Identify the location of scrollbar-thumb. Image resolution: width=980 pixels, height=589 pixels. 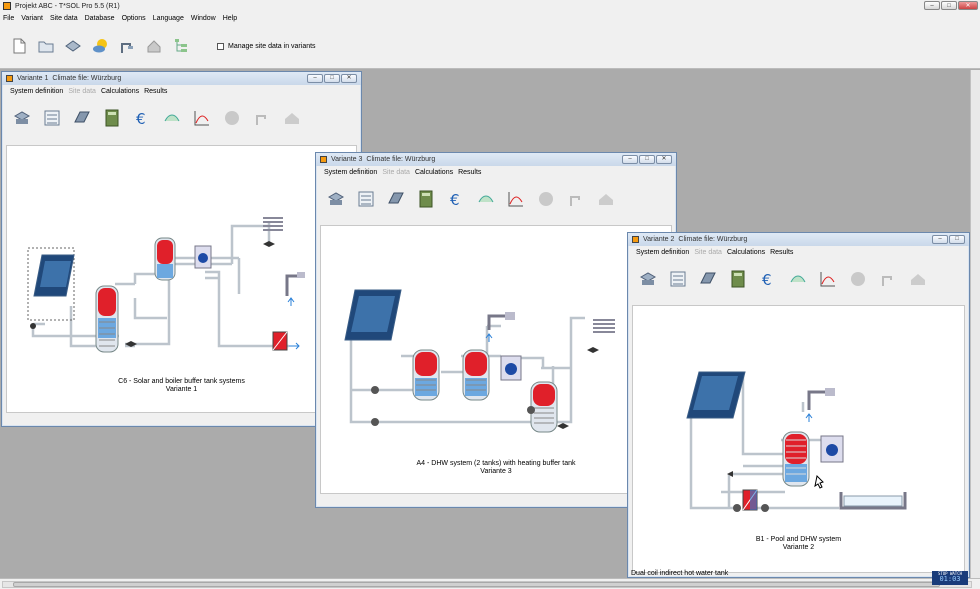
(476, 584).